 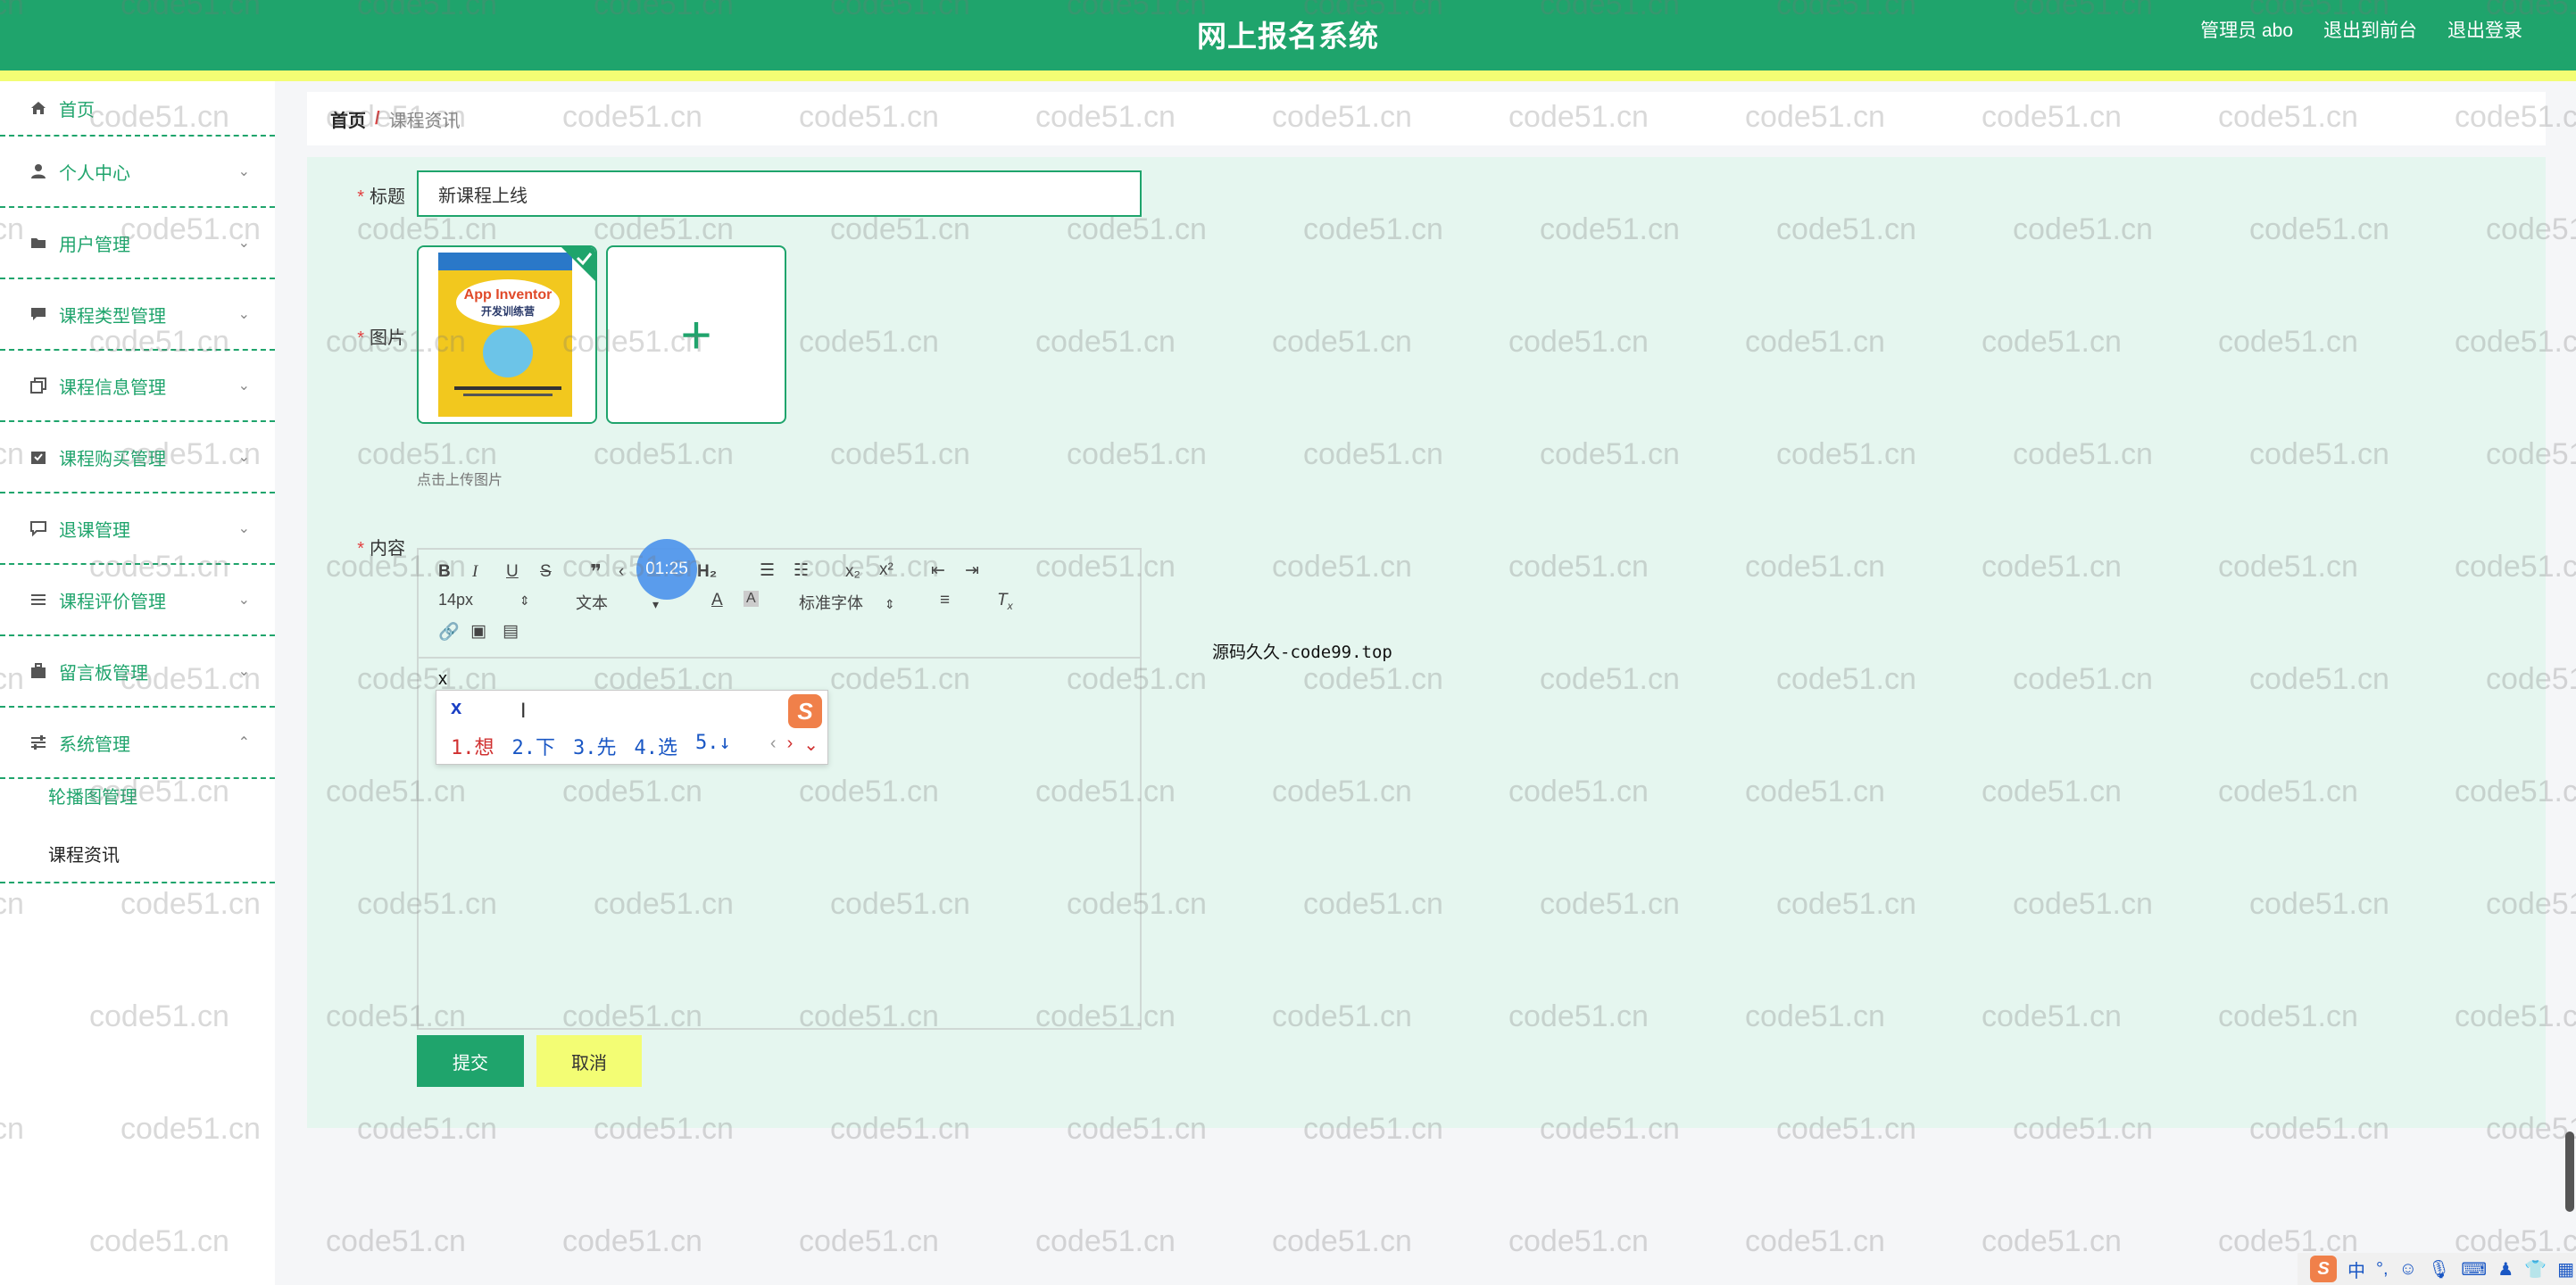 I want to click on outdent-button: ⇤, so click(x=938, y=571).